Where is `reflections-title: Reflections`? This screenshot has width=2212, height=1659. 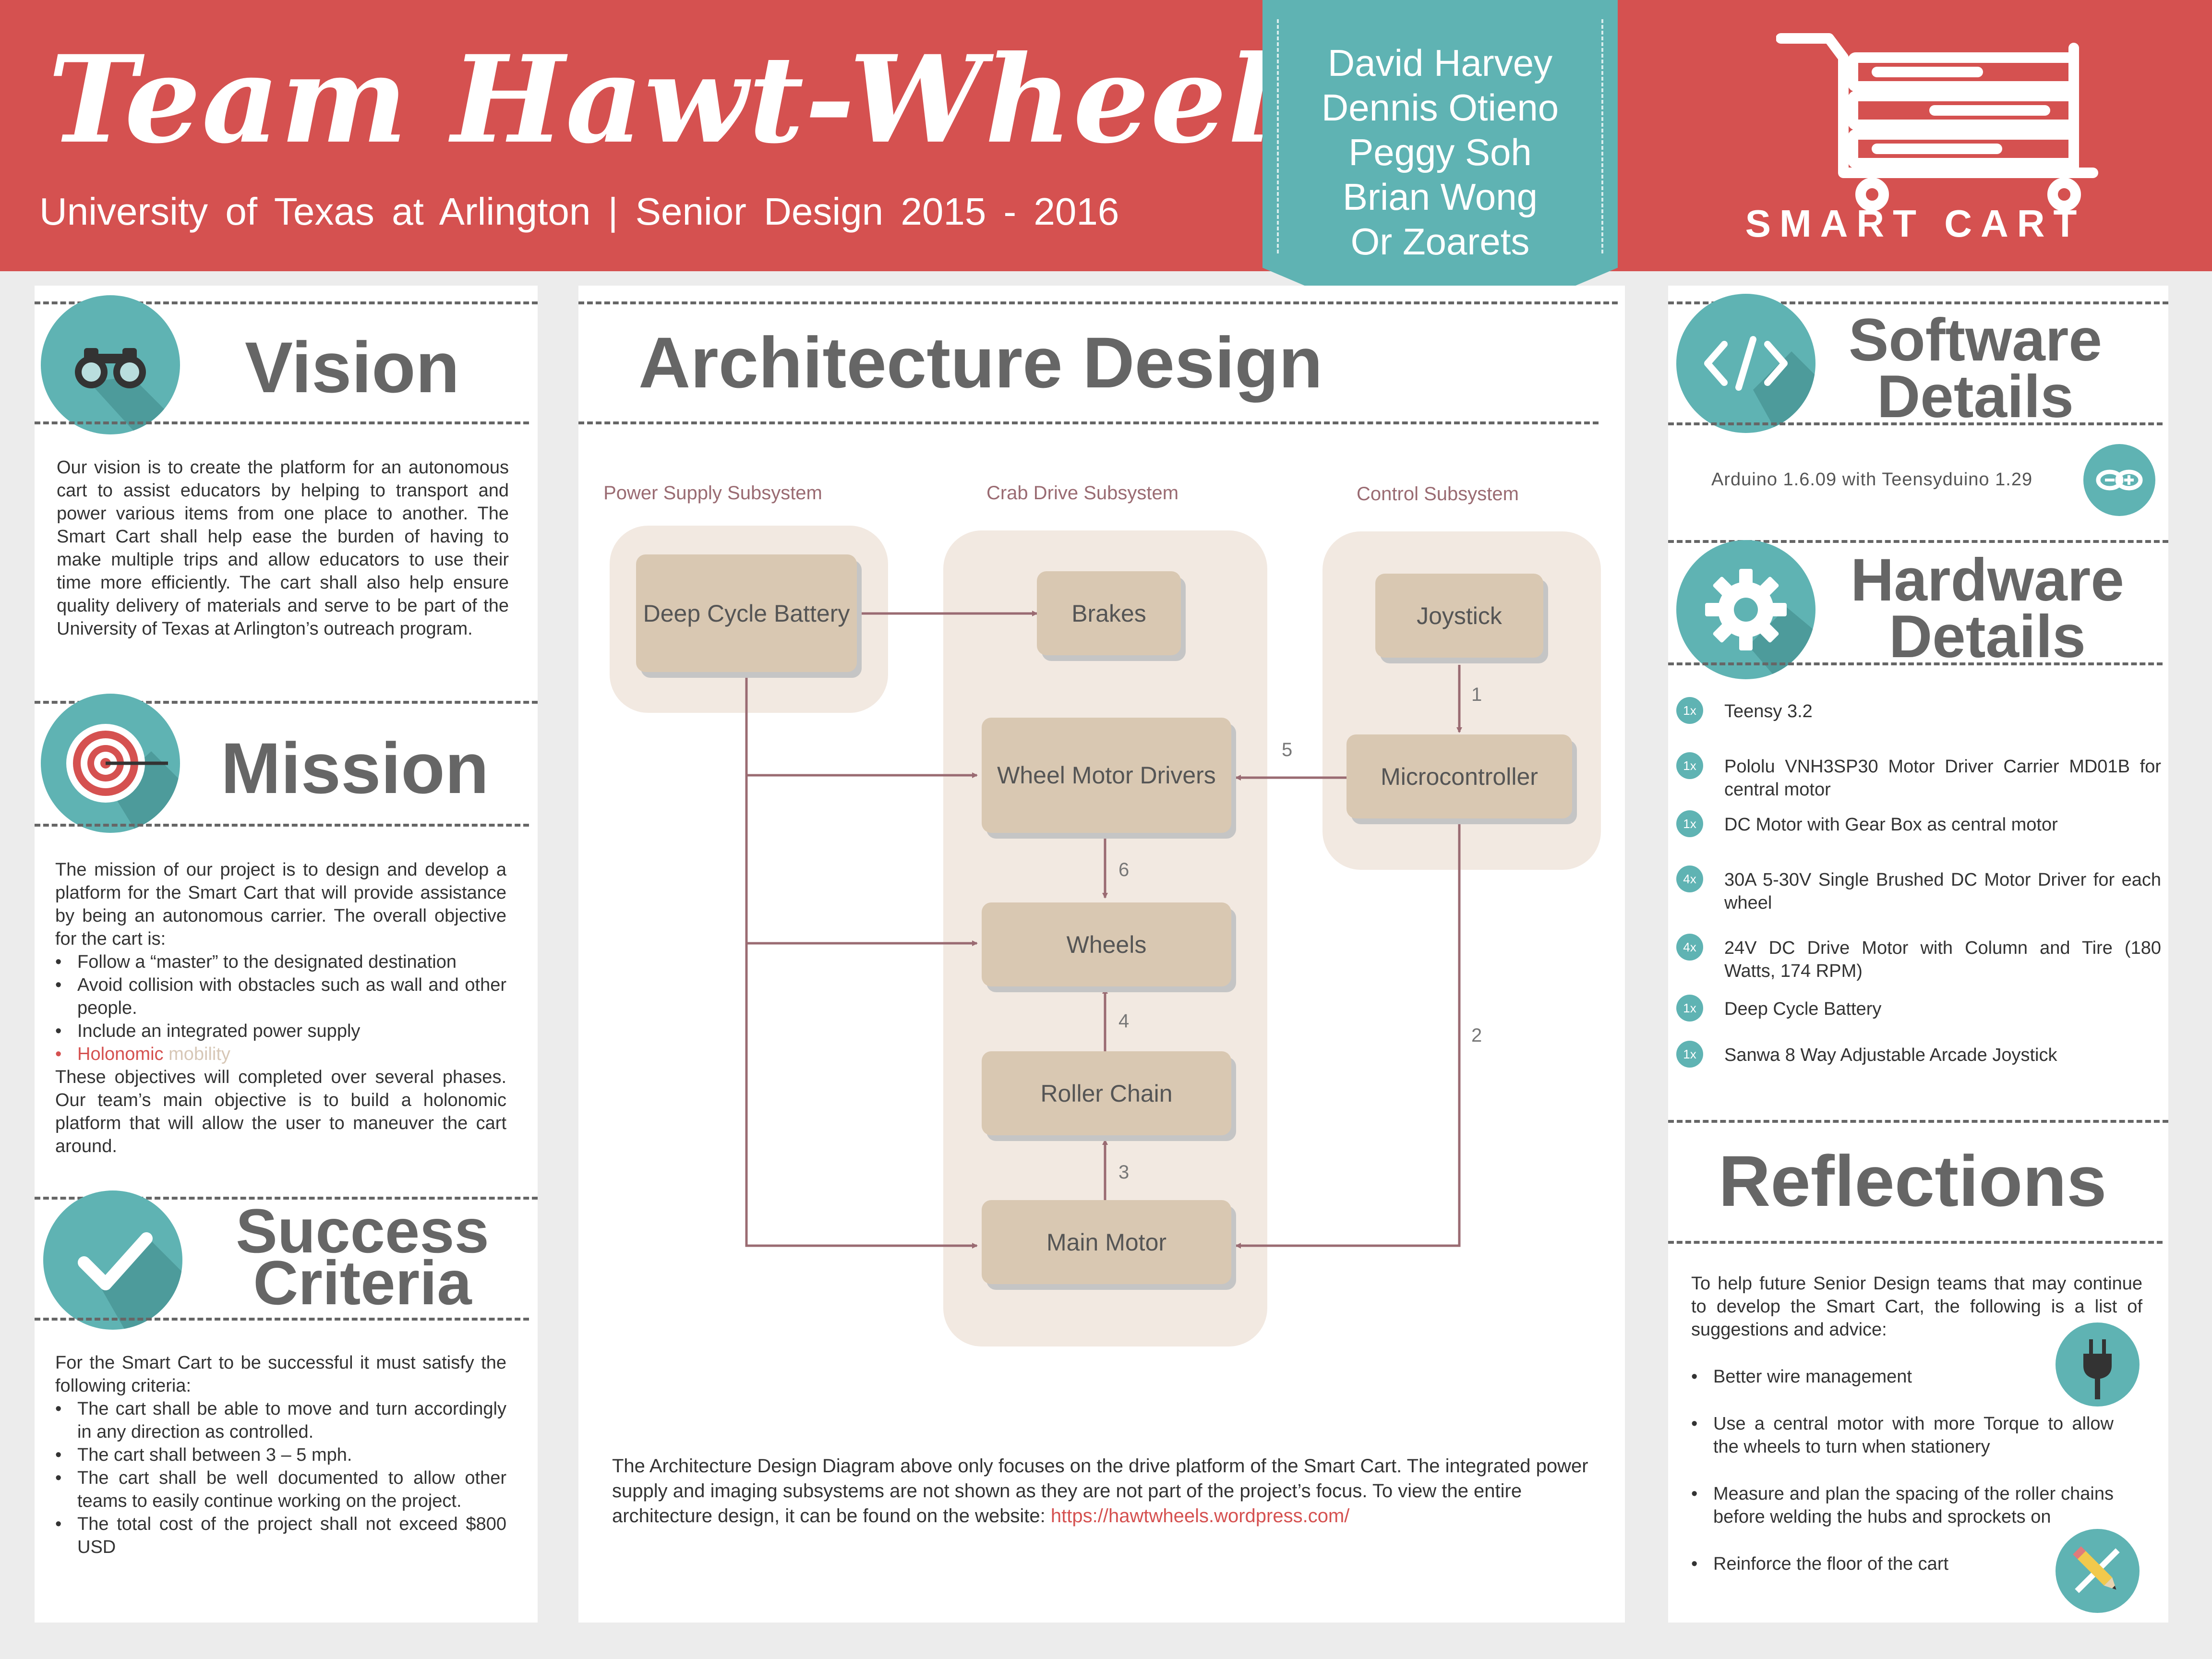 reflections-title: Reflections is located at coordinates (1913, 1181).